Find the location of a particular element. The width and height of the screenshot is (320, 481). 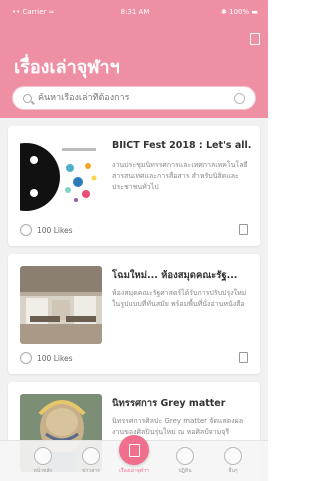

more-icon is located at coordinates (233, 456).